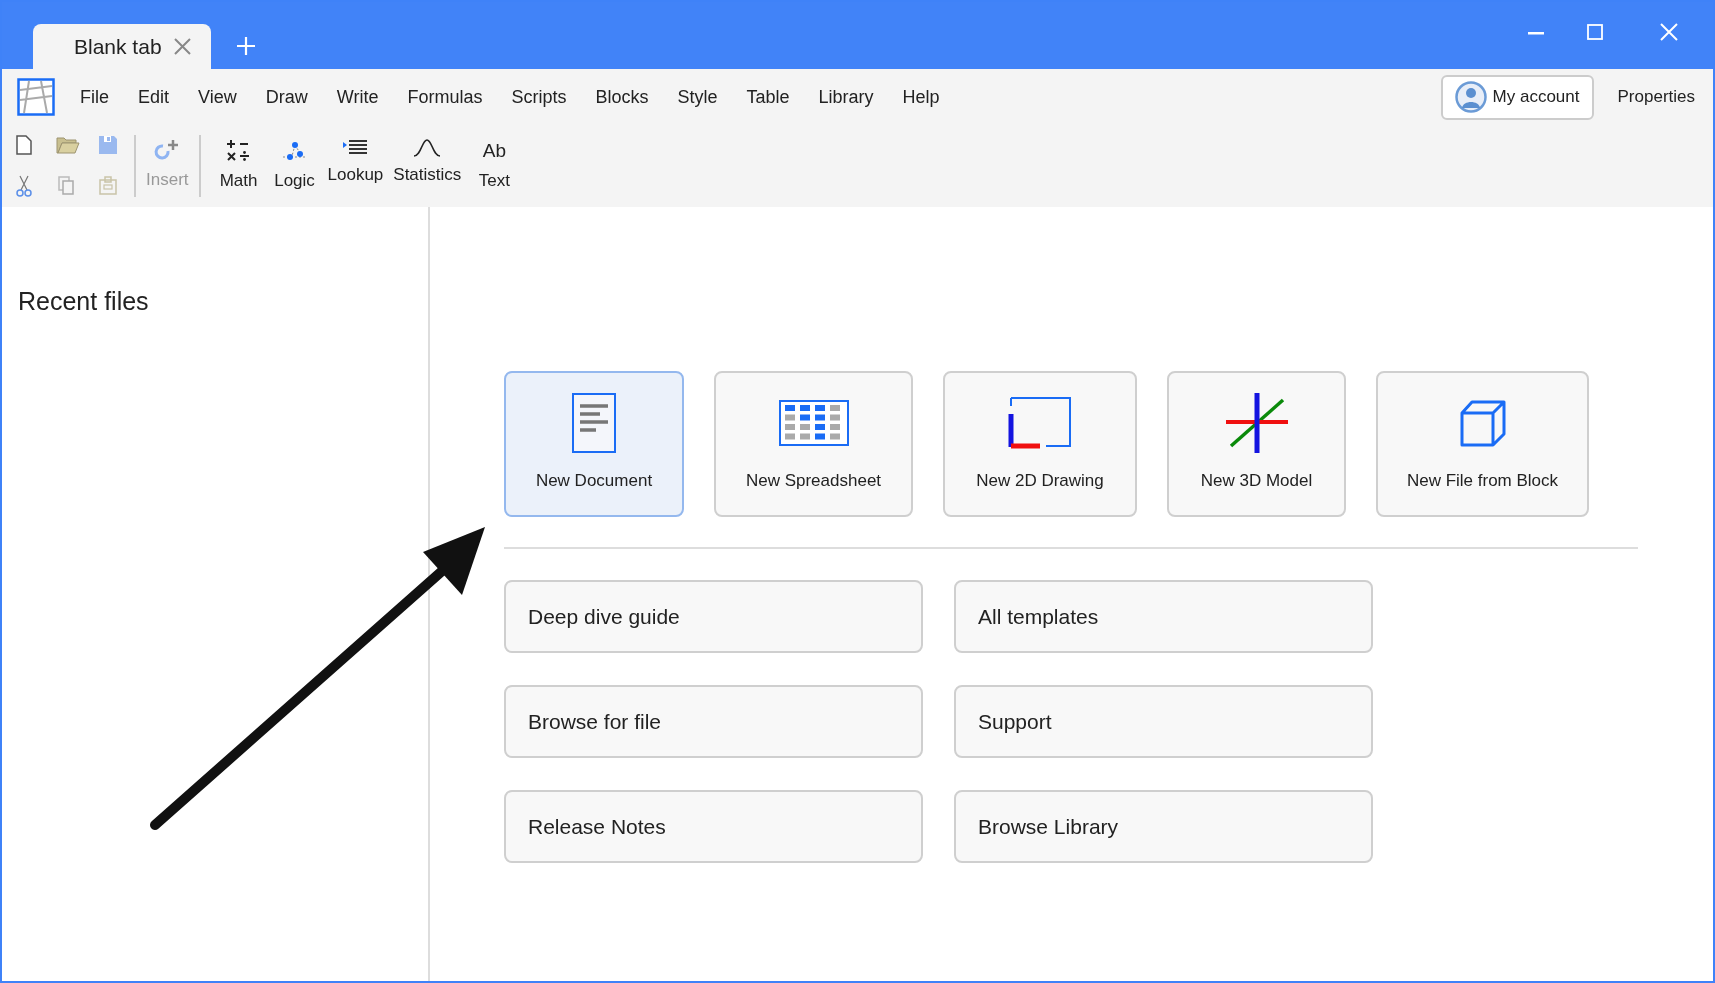 The image size is (1715, 983). Describe the element at coordinates (24, 186) in the screenshot. I see `scissors-icon` at that location.